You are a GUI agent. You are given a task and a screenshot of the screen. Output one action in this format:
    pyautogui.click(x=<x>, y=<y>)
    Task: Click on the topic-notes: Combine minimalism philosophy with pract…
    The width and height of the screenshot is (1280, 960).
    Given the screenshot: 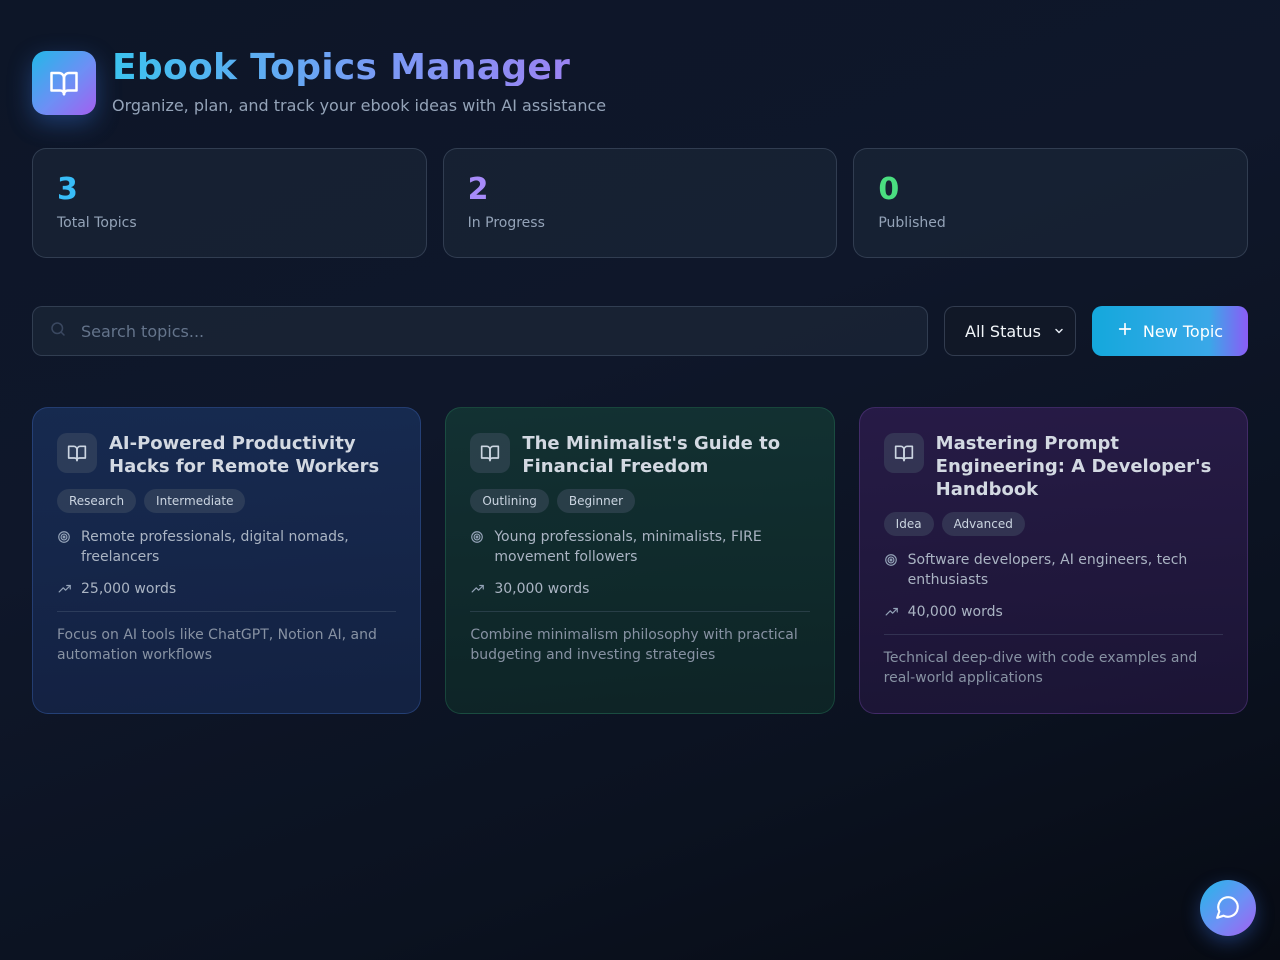 What is the action you would take?
    pyautogui.click(x=634, y=645)
    